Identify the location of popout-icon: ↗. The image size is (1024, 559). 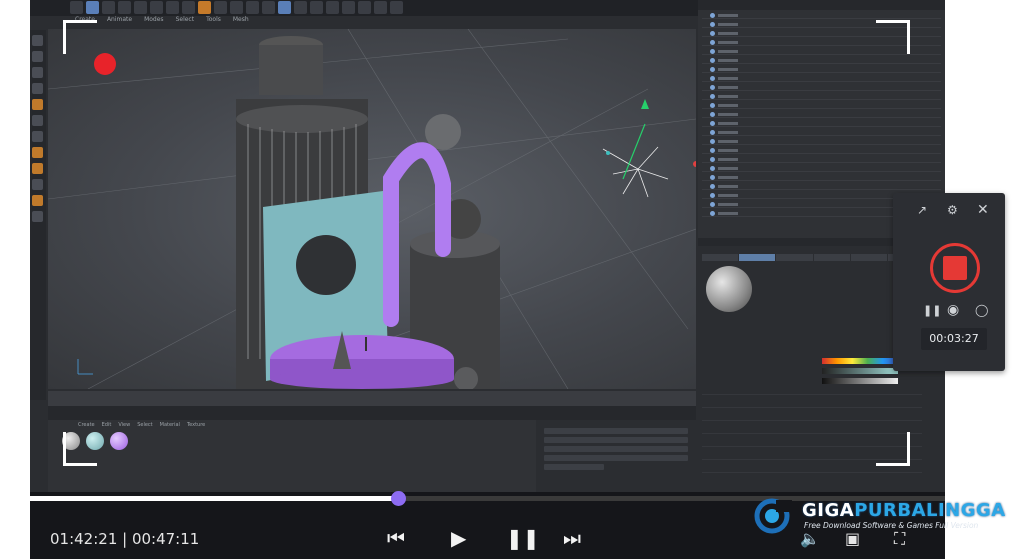
(922, 210).